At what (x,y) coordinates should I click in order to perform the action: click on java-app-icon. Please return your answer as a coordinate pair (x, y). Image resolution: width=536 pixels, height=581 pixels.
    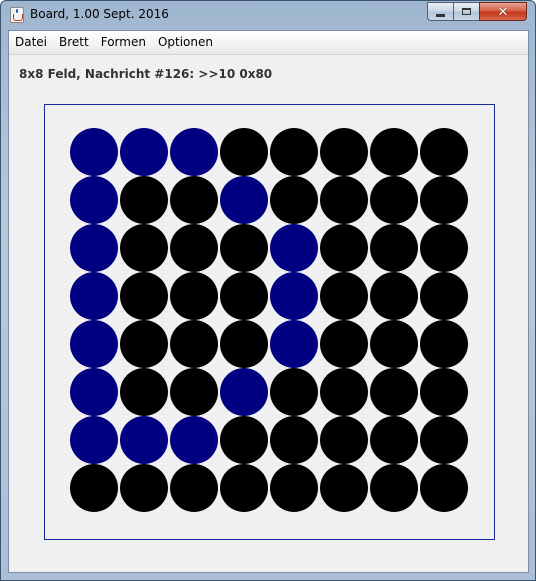
    Looking at the image, I should click on (17, 15).